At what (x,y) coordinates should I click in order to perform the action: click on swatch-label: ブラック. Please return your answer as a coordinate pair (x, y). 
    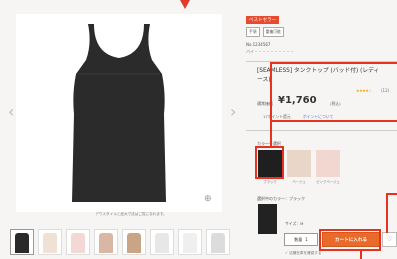
    Looking at the image, I should click on (270, 182).